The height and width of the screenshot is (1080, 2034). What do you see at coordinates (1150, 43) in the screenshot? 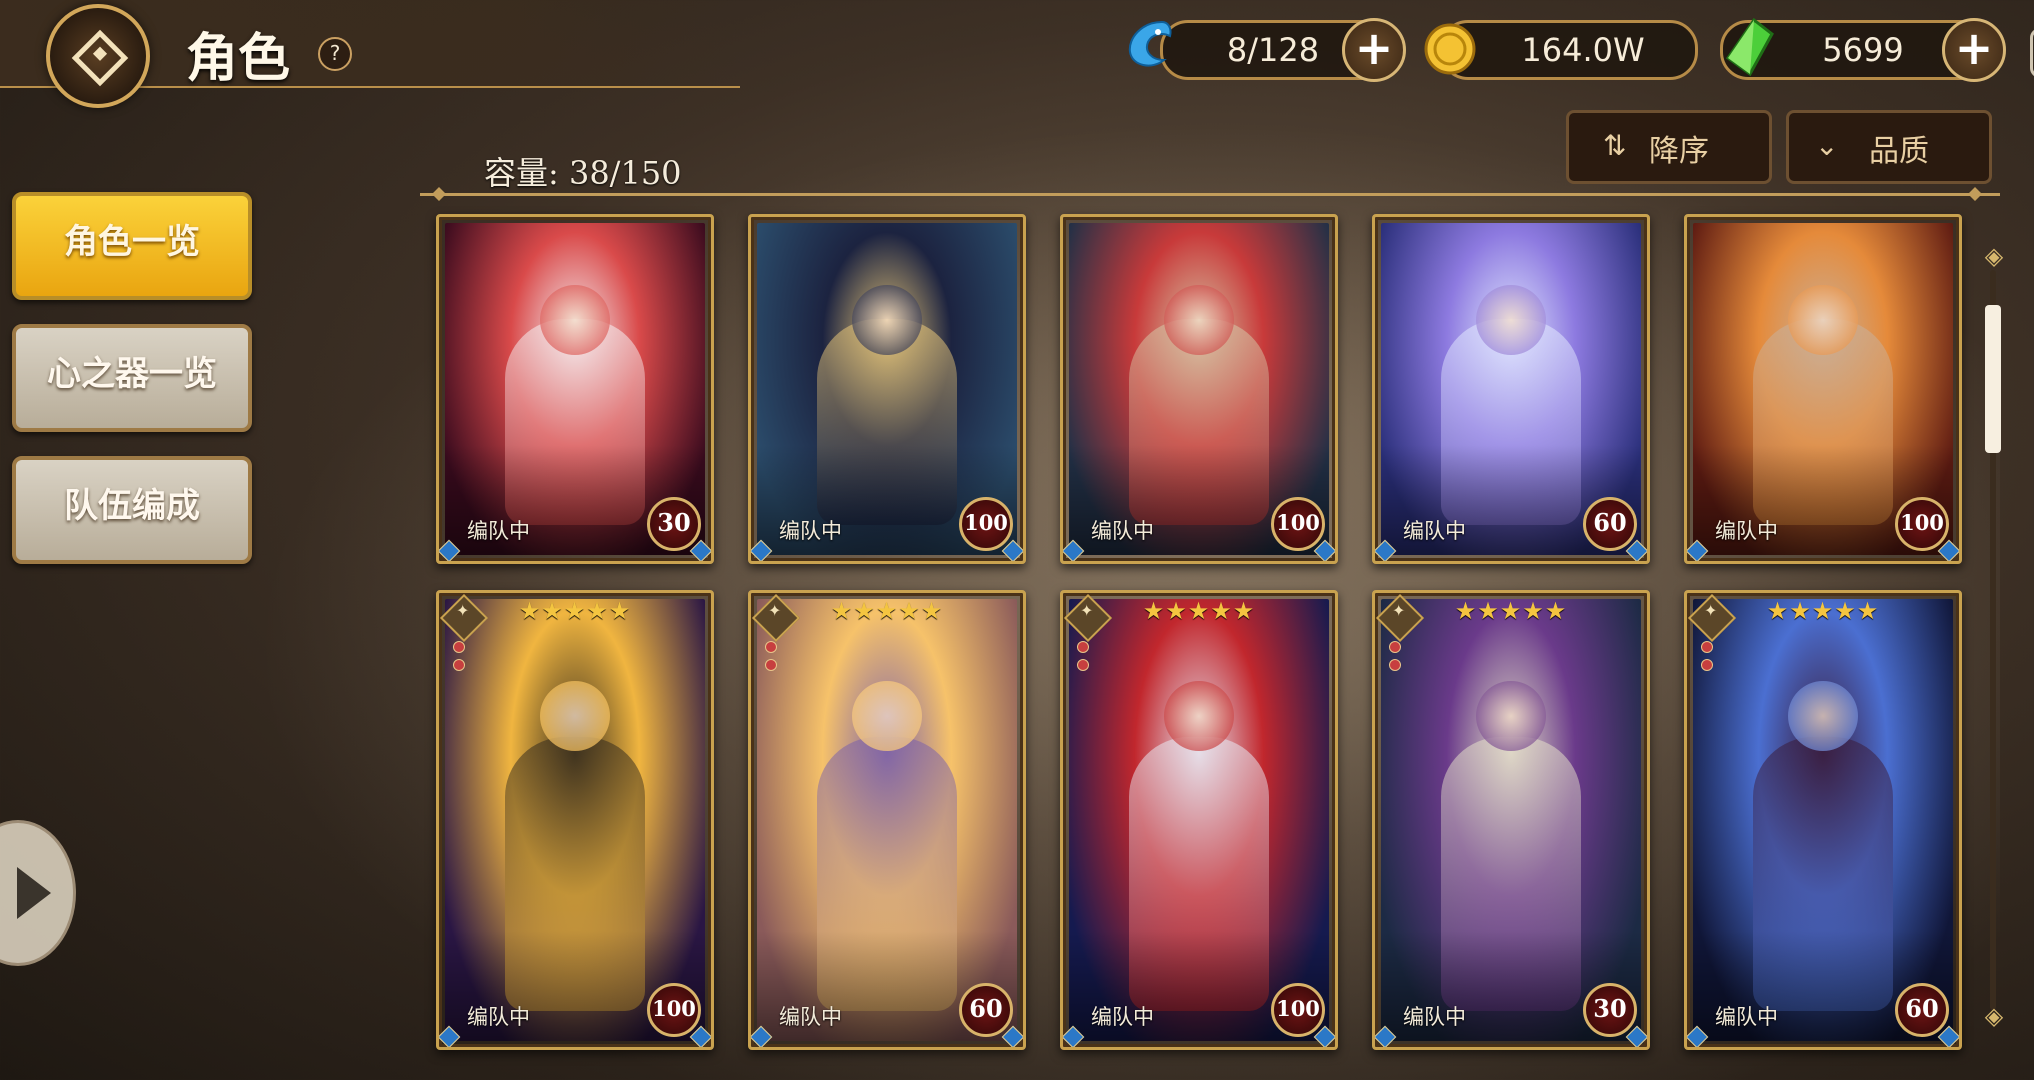
I see `blue-fish-icon` at bounding box center [1150, 43].